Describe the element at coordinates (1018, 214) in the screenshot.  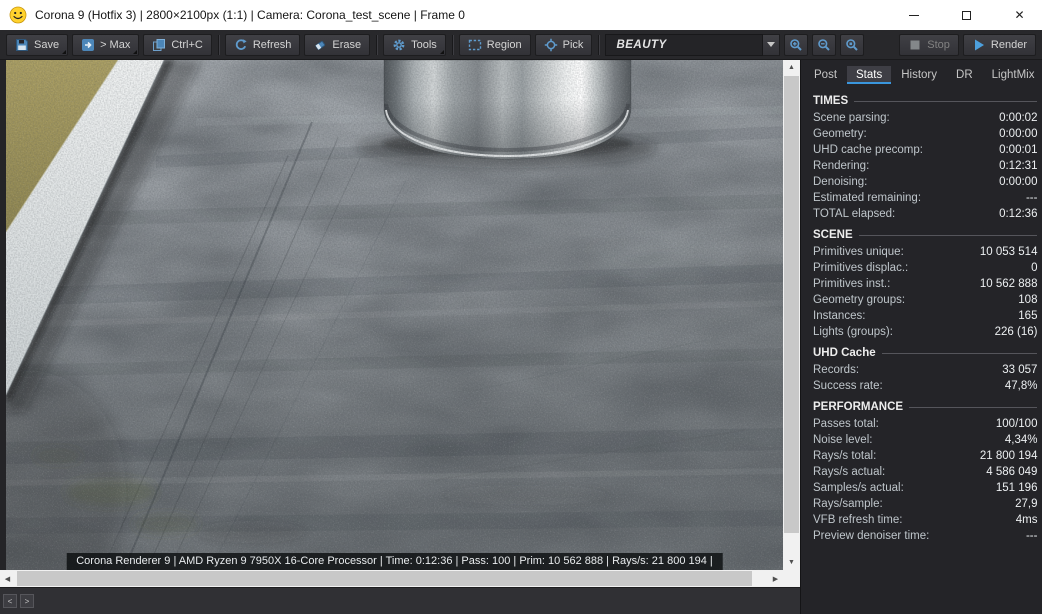
I see `stat-value: 0:12:36` at that location.